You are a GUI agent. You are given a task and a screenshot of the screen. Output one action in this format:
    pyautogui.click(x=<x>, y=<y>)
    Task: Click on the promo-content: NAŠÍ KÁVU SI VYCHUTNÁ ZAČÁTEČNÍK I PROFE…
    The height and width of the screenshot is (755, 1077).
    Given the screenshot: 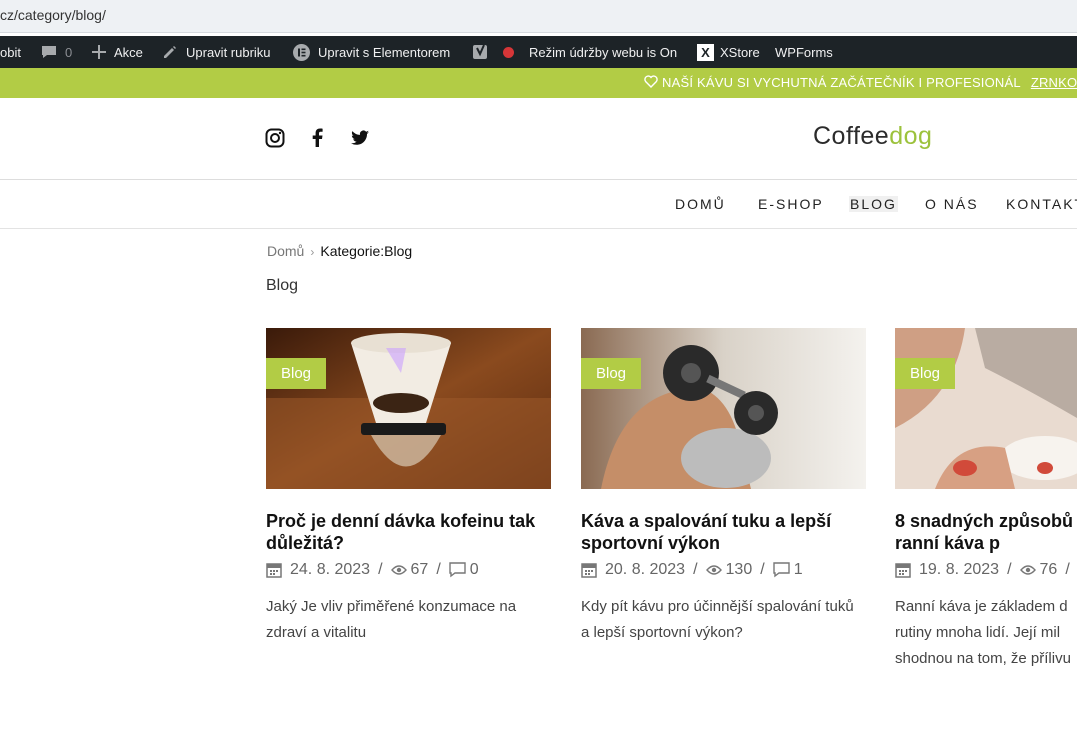 What is the action you would take?
    pyautogui.click(x=860, y=82)
    